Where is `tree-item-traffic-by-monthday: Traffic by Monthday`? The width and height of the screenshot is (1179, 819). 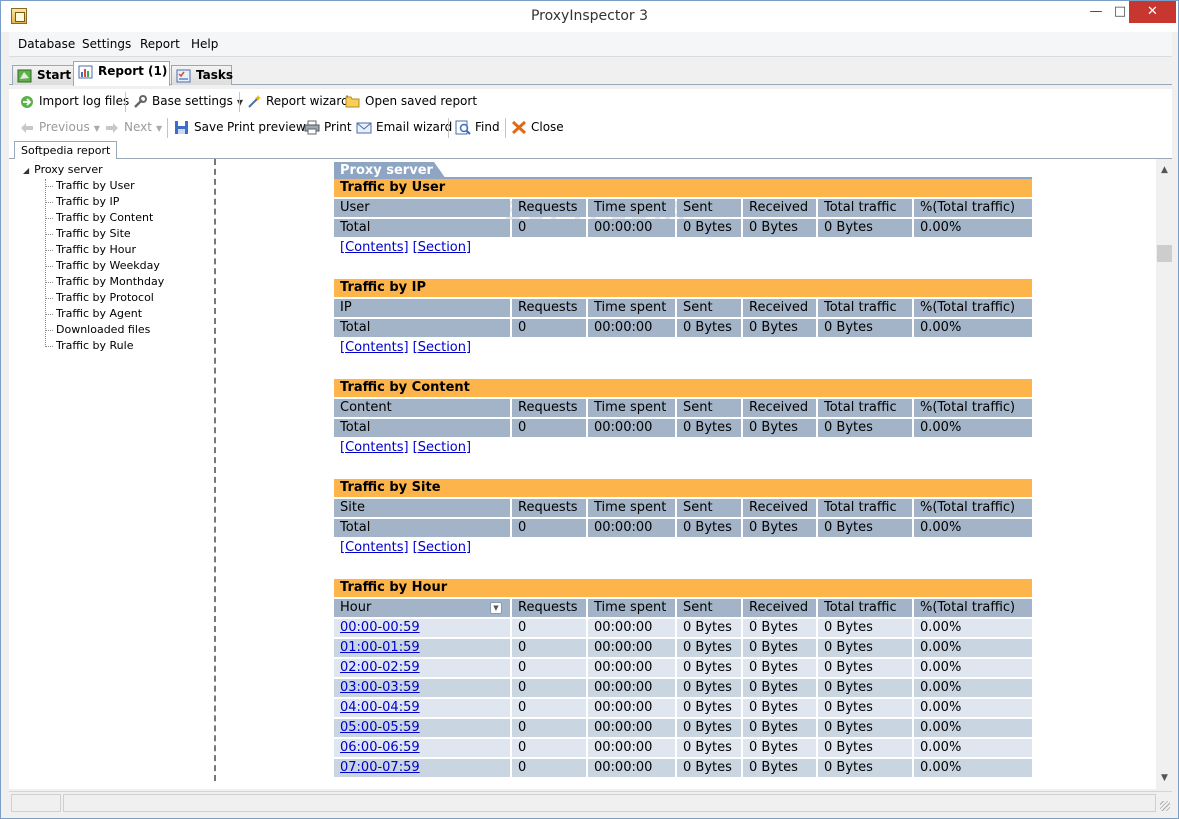 tree-item-traffic-by-monthday: Traffic by Monthday is located at coordinates (104, 281).